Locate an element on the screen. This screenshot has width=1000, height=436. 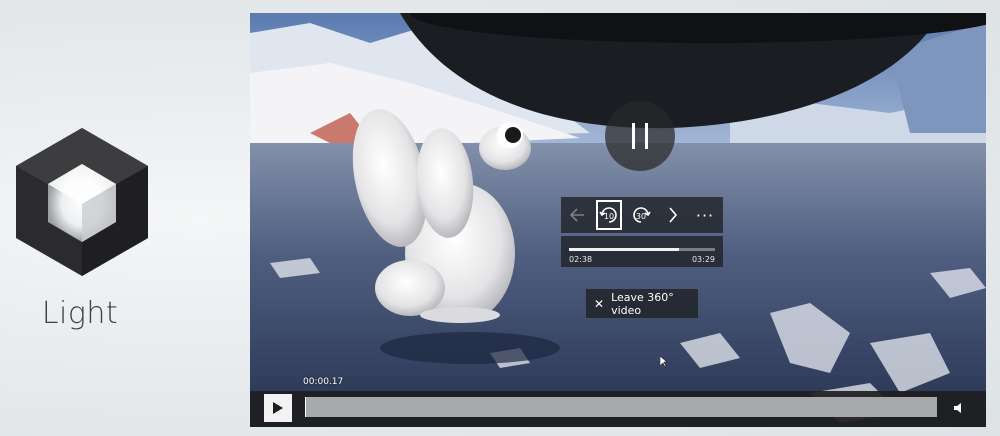
chevron-right-icon is located at coordinates (673, 215).